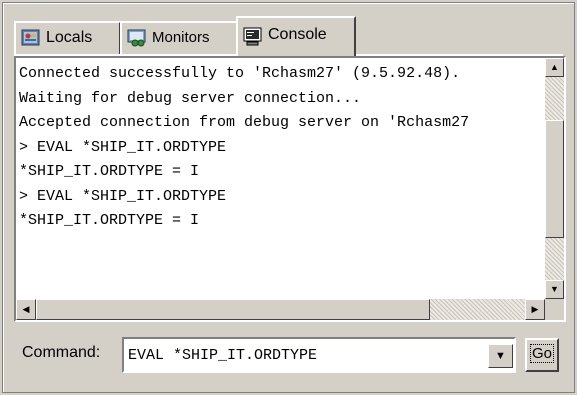 The image size is (577, 395). What do you see at coordinates (319, 355) in the screenshot?
I see `command-combobox: EVAL *SHIP_IT.ORDTYPE ▼` at bounding box center [319, 355].